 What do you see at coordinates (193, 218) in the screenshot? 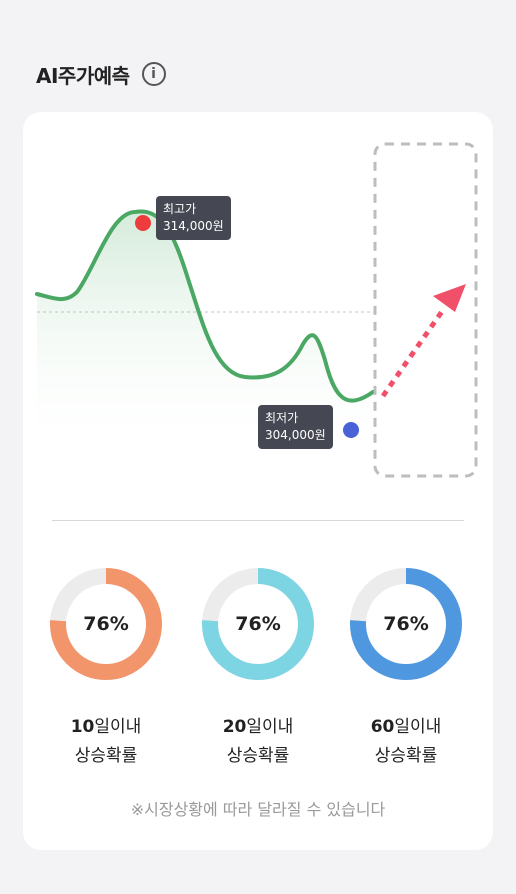
I see `high-tooltip: 최고가 314,000원` at bounding box center [193, 218].